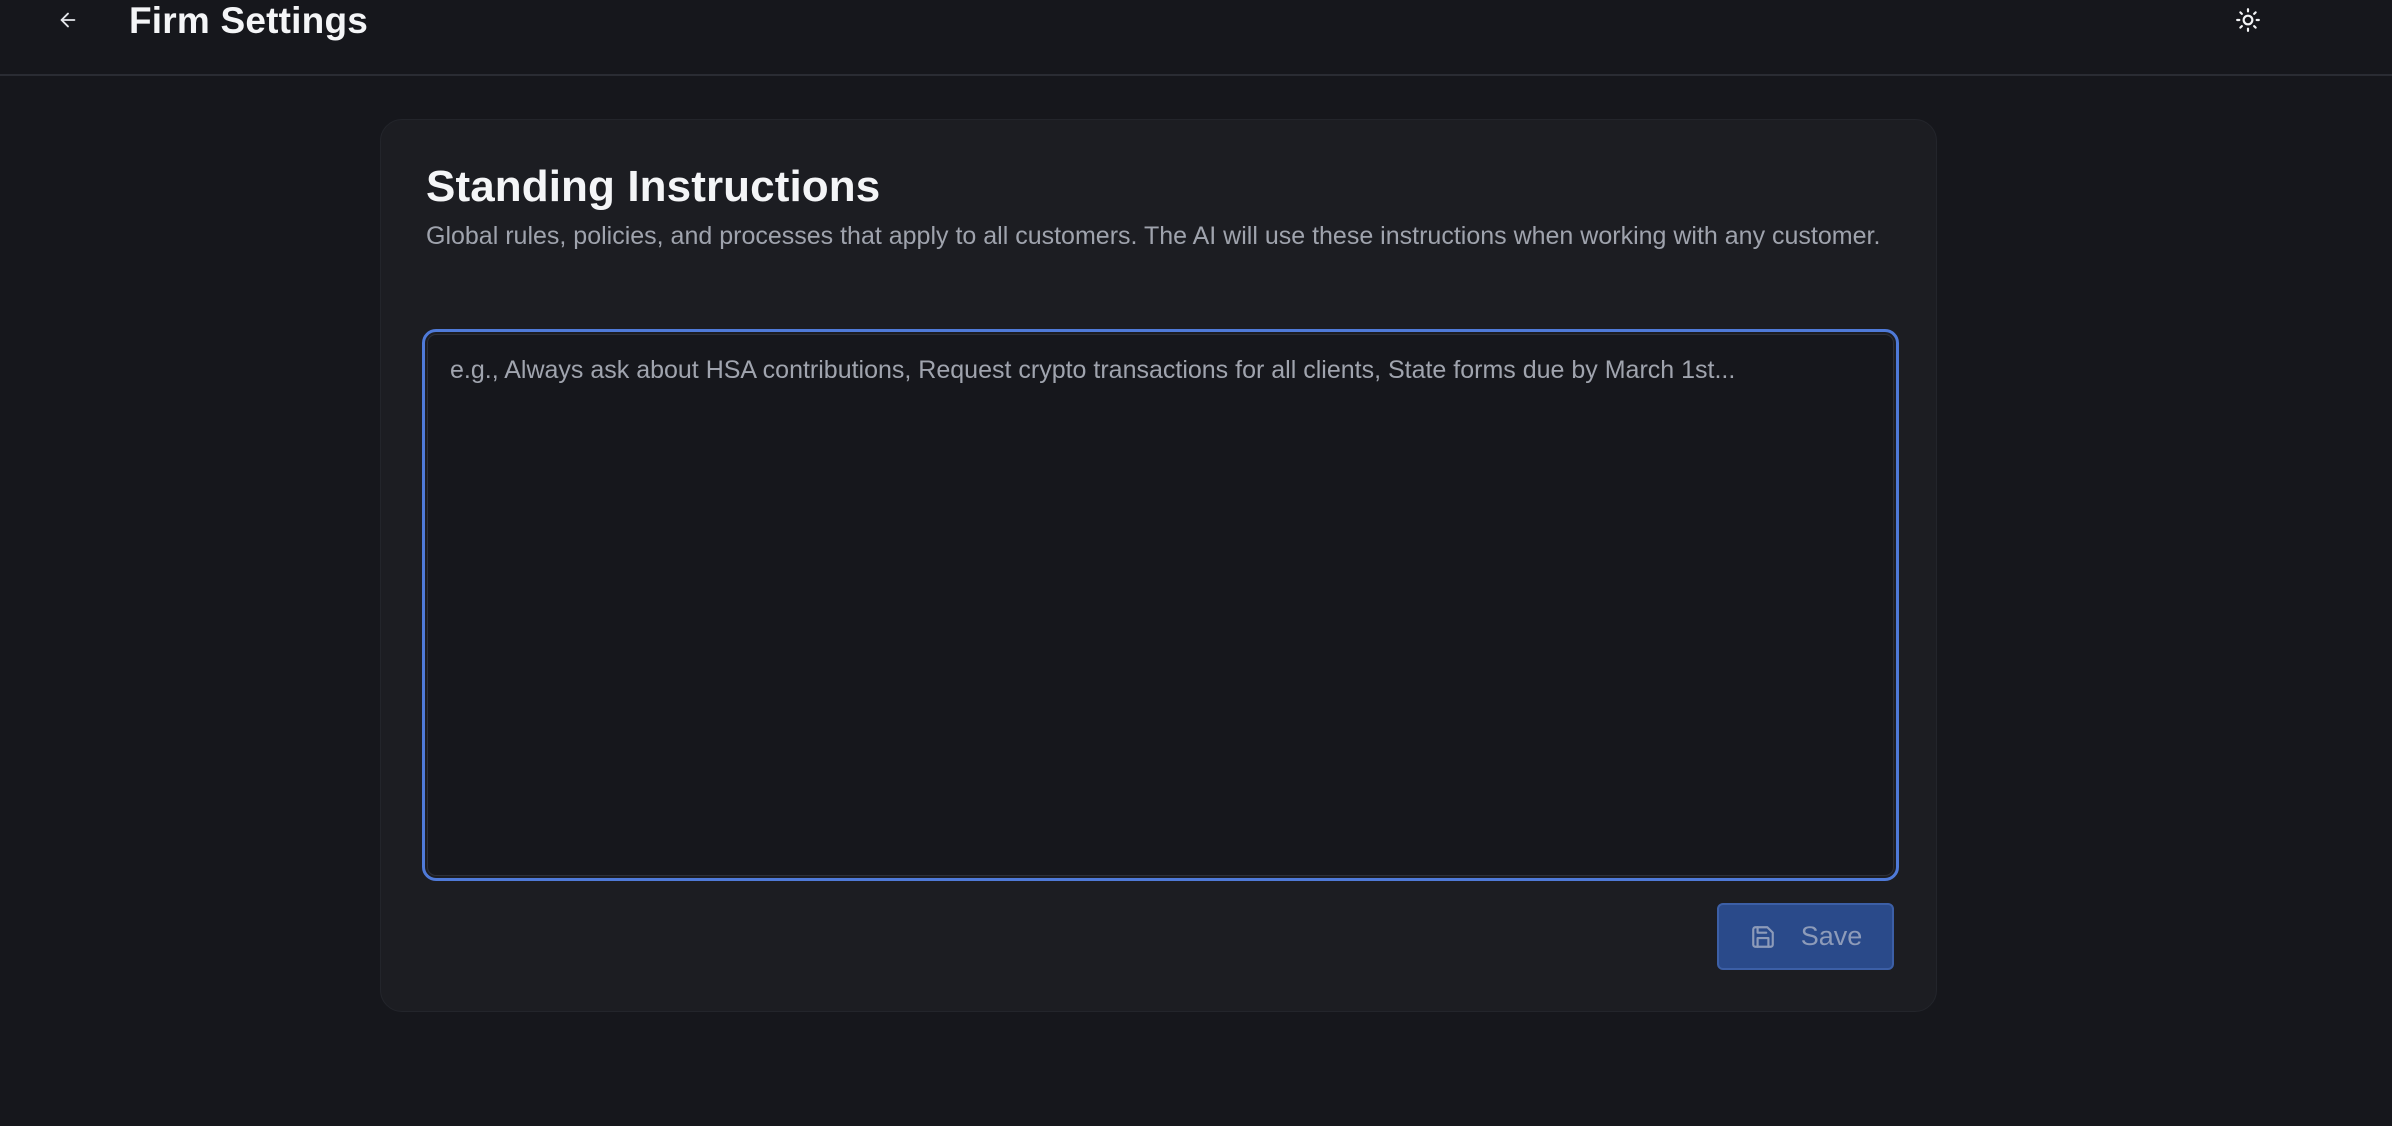 The image size is (2392, 1126). I want to click on app-header: Firm Settings, so click(1196, 38).